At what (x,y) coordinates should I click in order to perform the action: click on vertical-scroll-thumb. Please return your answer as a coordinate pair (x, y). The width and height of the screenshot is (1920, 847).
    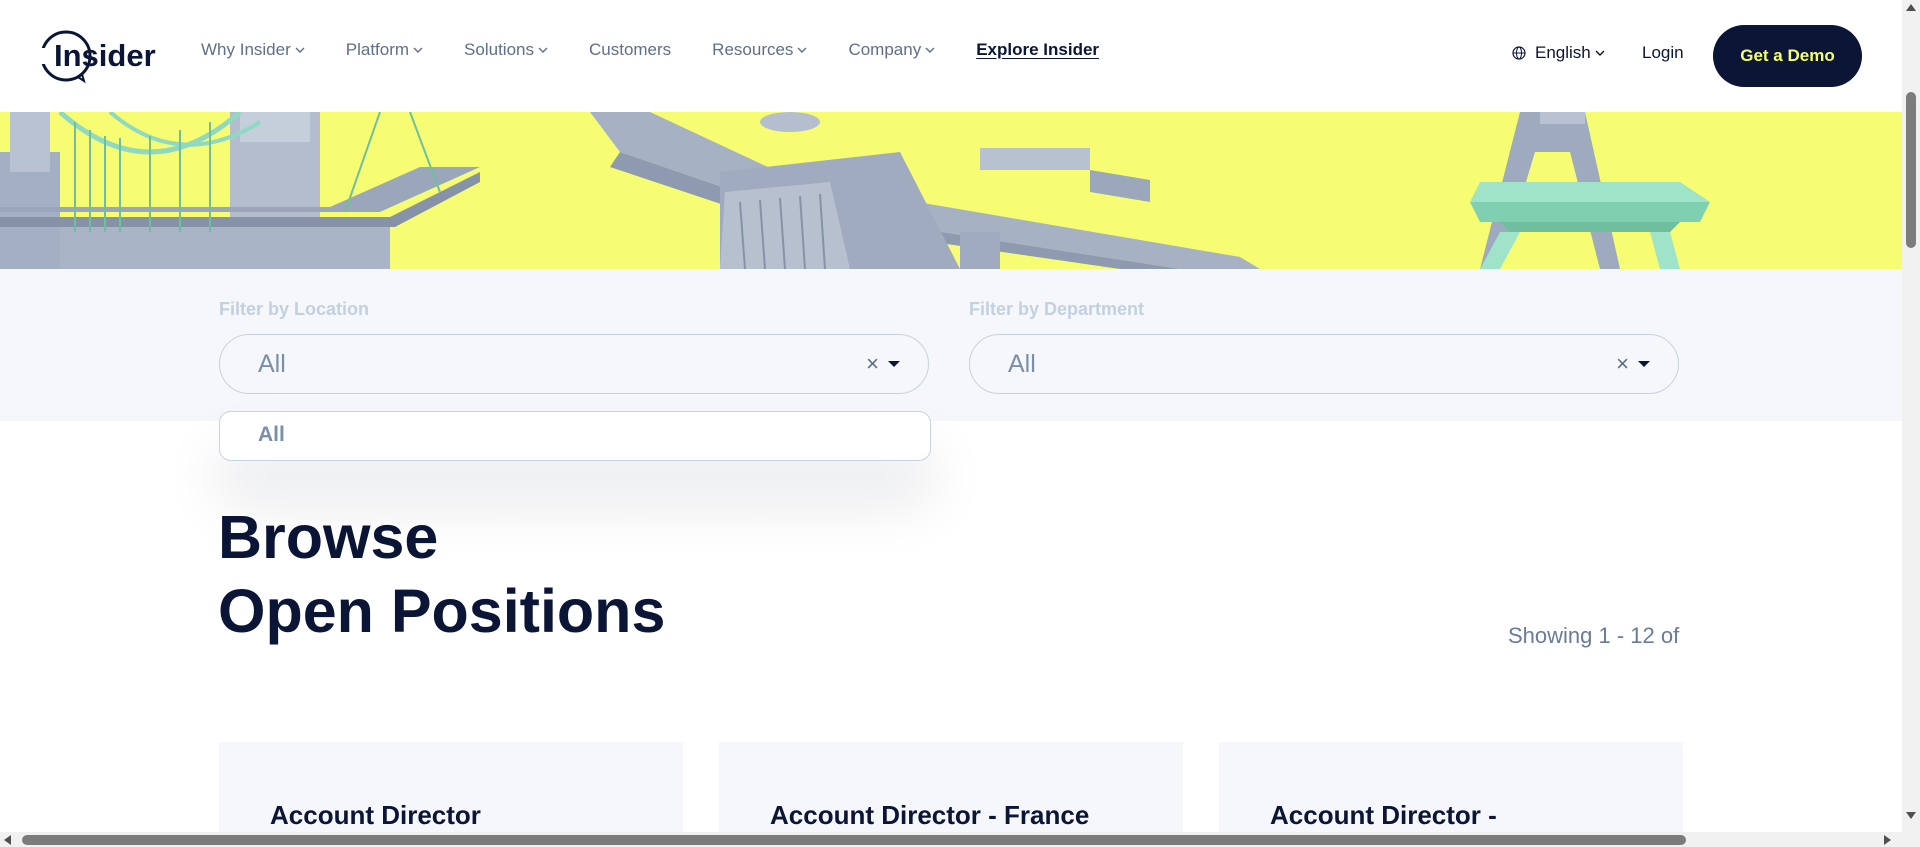
    Looking at the image, I should click on (1911, 170).